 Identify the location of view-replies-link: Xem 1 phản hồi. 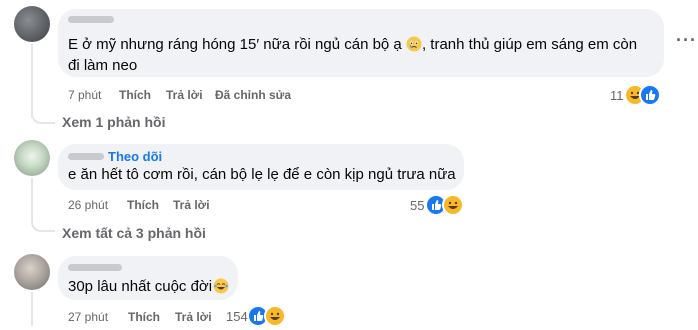
(113, 122).